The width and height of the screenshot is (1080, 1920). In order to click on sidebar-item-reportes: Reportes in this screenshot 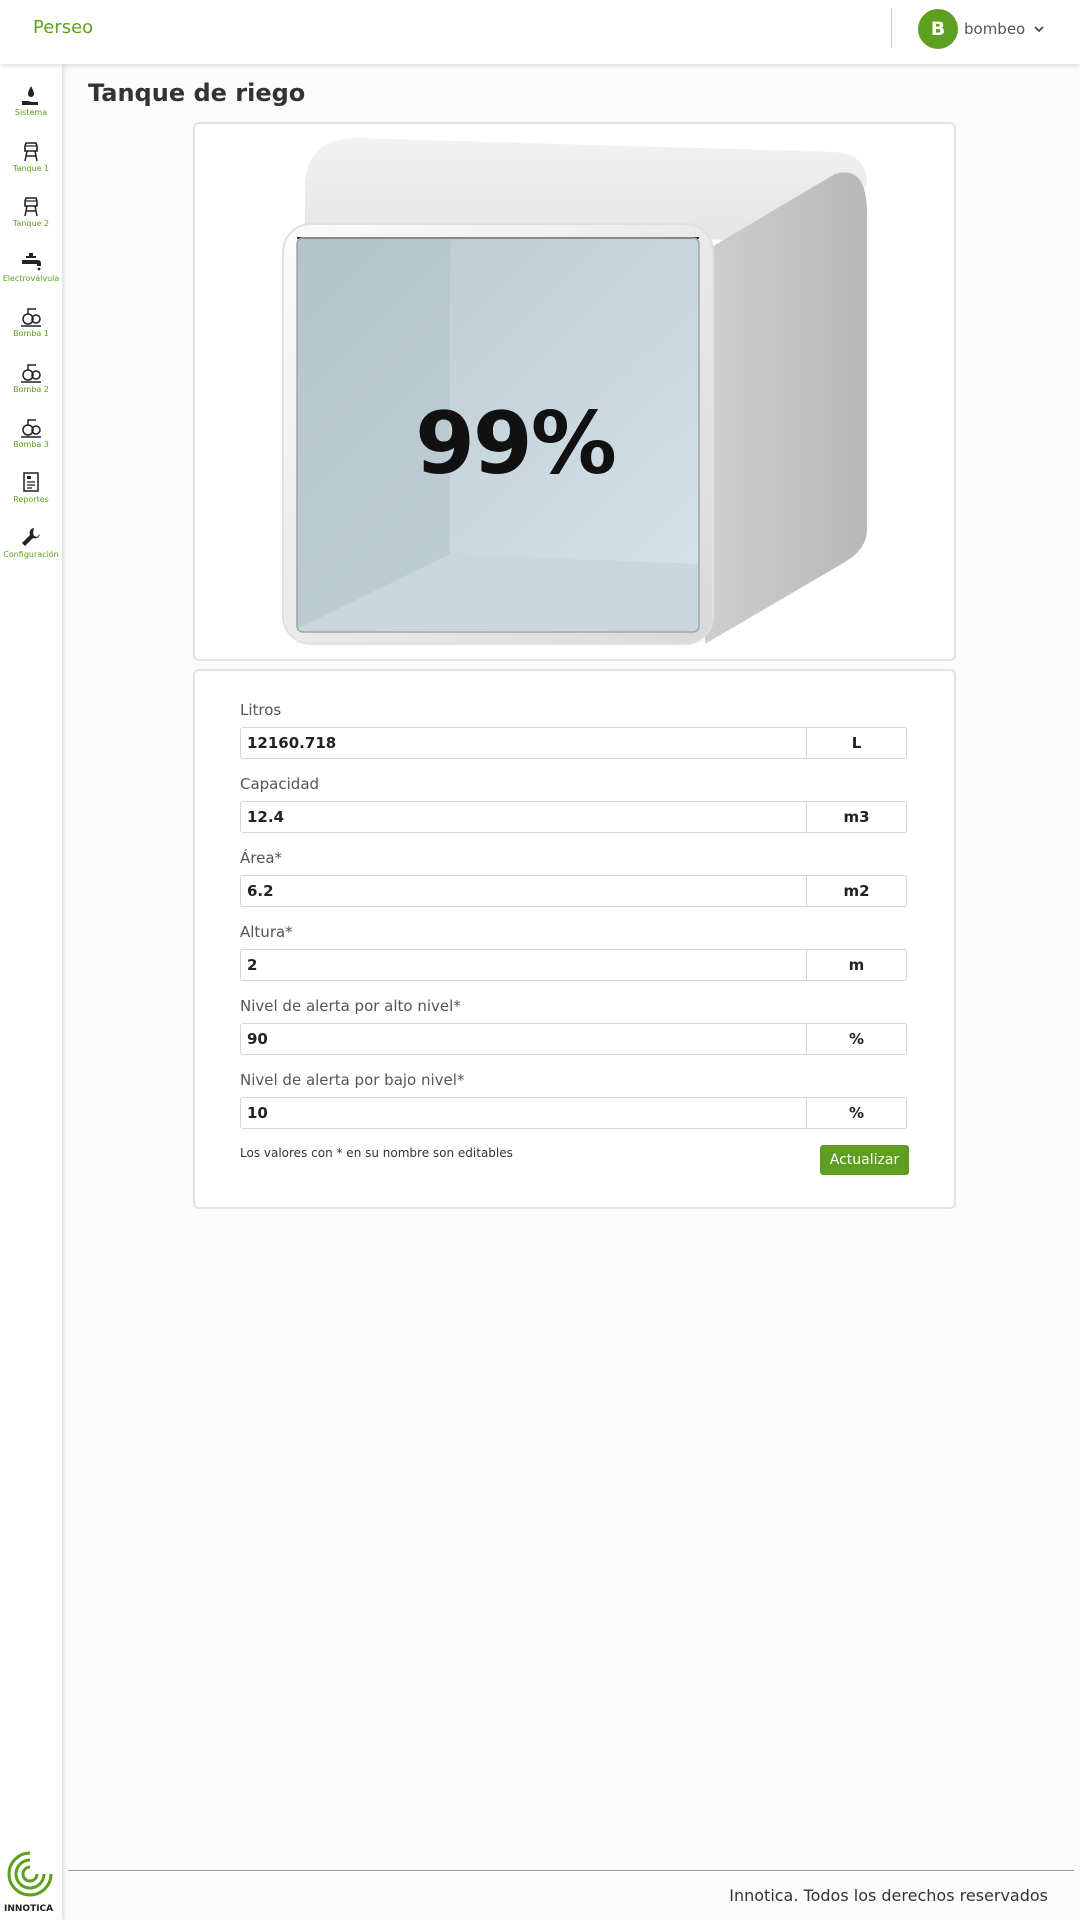, I will do `click(31, 496)`.